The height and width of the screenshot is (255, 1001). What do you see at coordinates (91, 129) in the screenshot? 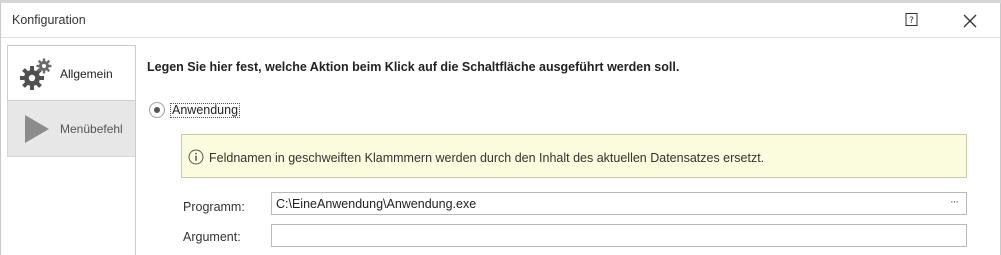
I see `tab-menuebefehl-label: Menübefehl` at bounding box center [91, 129].